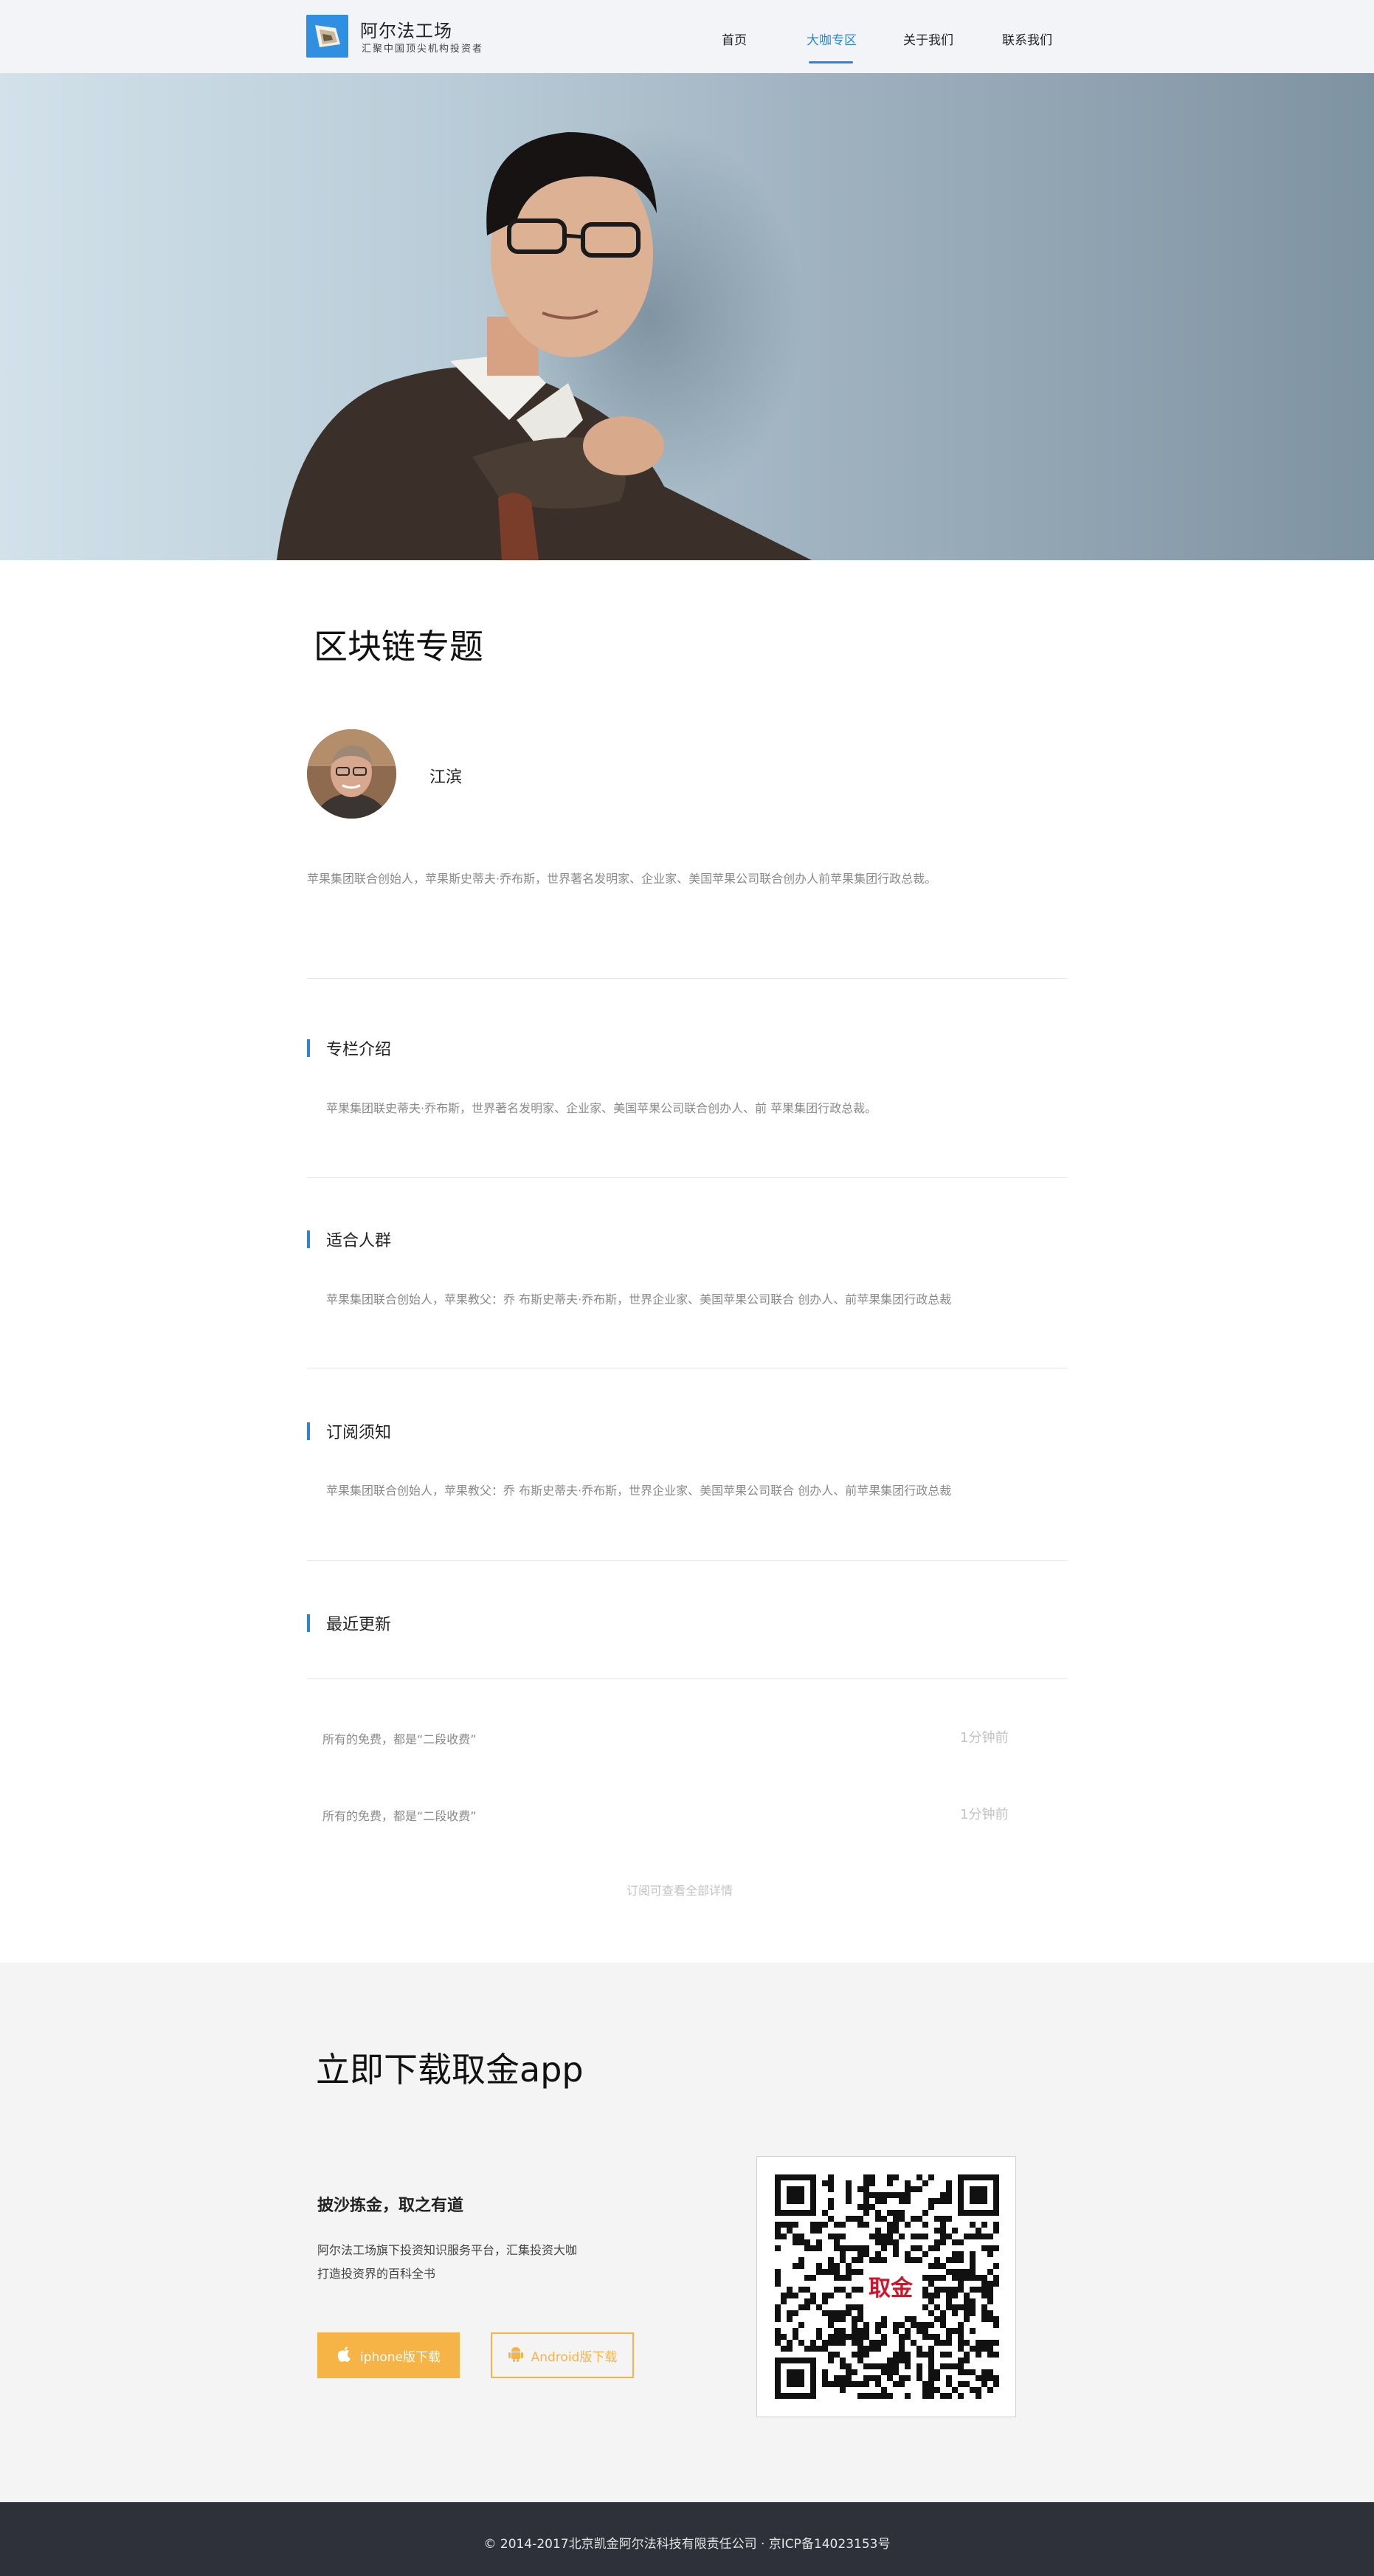 This screenshot has width=1374, height=2576. What do you see at coordinates (352, 774) in the screenshot?
I see `author-avatar` at bounding box center [352, 774].